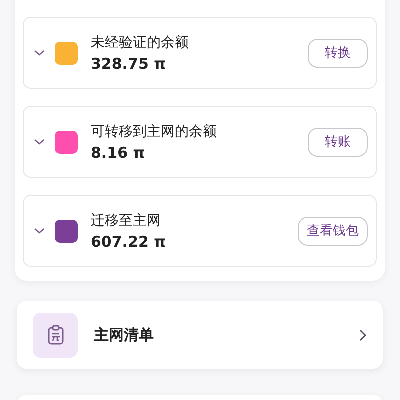 Image resolution: width=400 pixels, height=400 pixels. I want to click on clipboard-icon, so click(55, 335).